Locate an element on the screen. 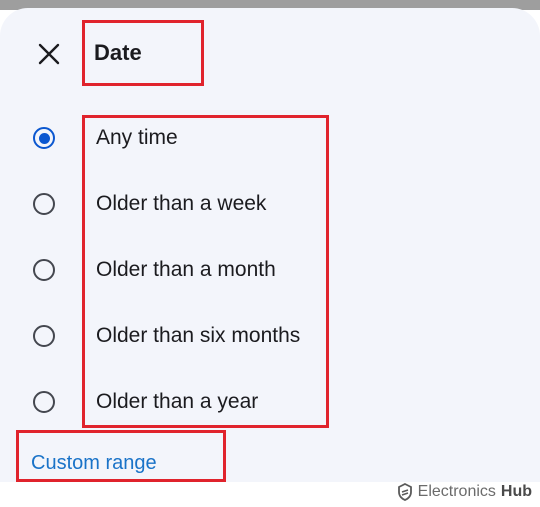 This screenshot has height=507, width=540. watermark: Electronics Hub is located at coordinates (464, 492).